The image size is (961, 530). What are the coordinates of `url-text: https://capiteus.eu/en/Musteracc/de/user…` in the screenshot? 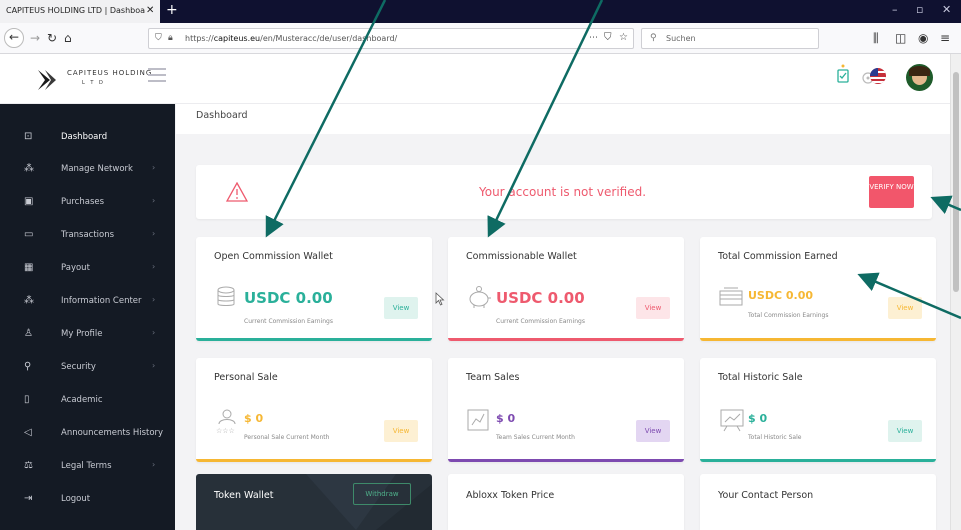 It's located at (291, 38).